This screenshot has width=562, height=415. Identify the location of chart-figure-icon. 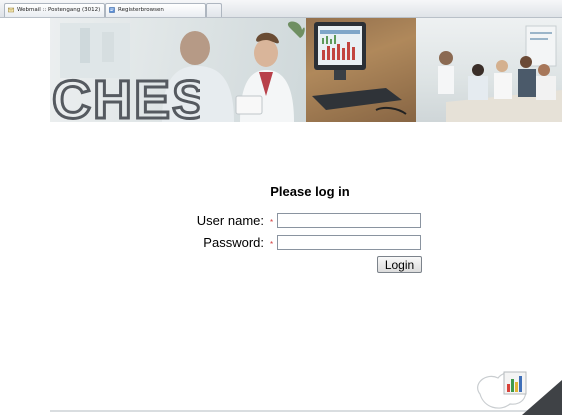
(519, 393).